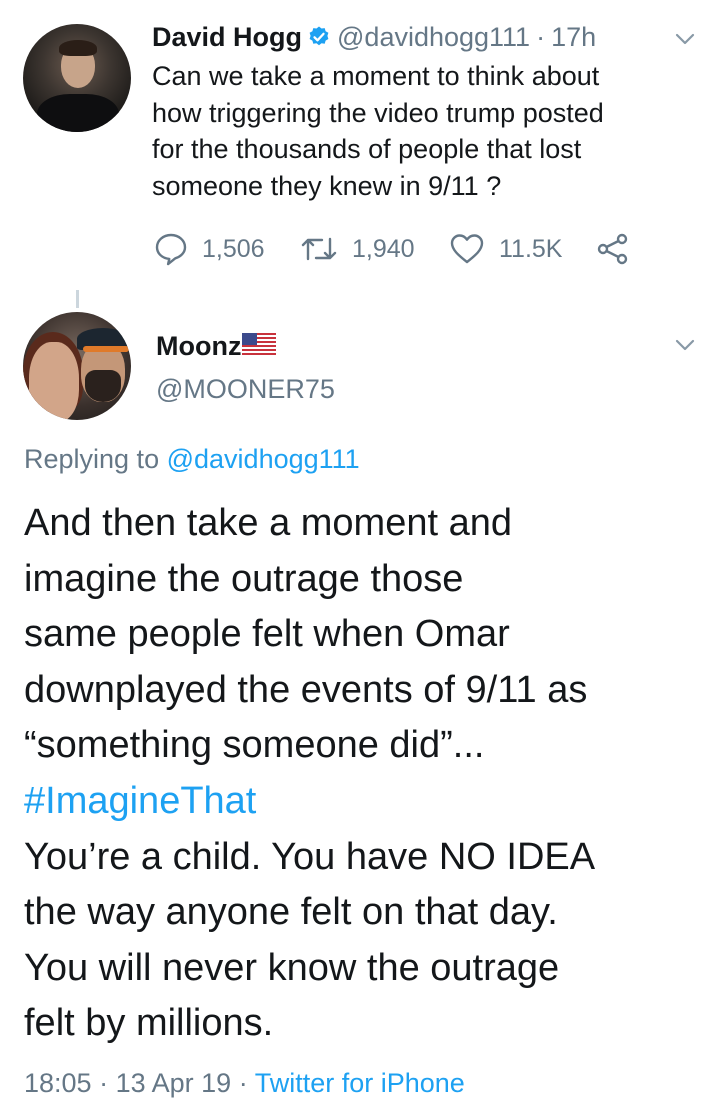 The image size is (716, 1118). What do you see at coordinates (612, 249) in the screenshot?
I see `share-icon` at bounding box center [612, 249].